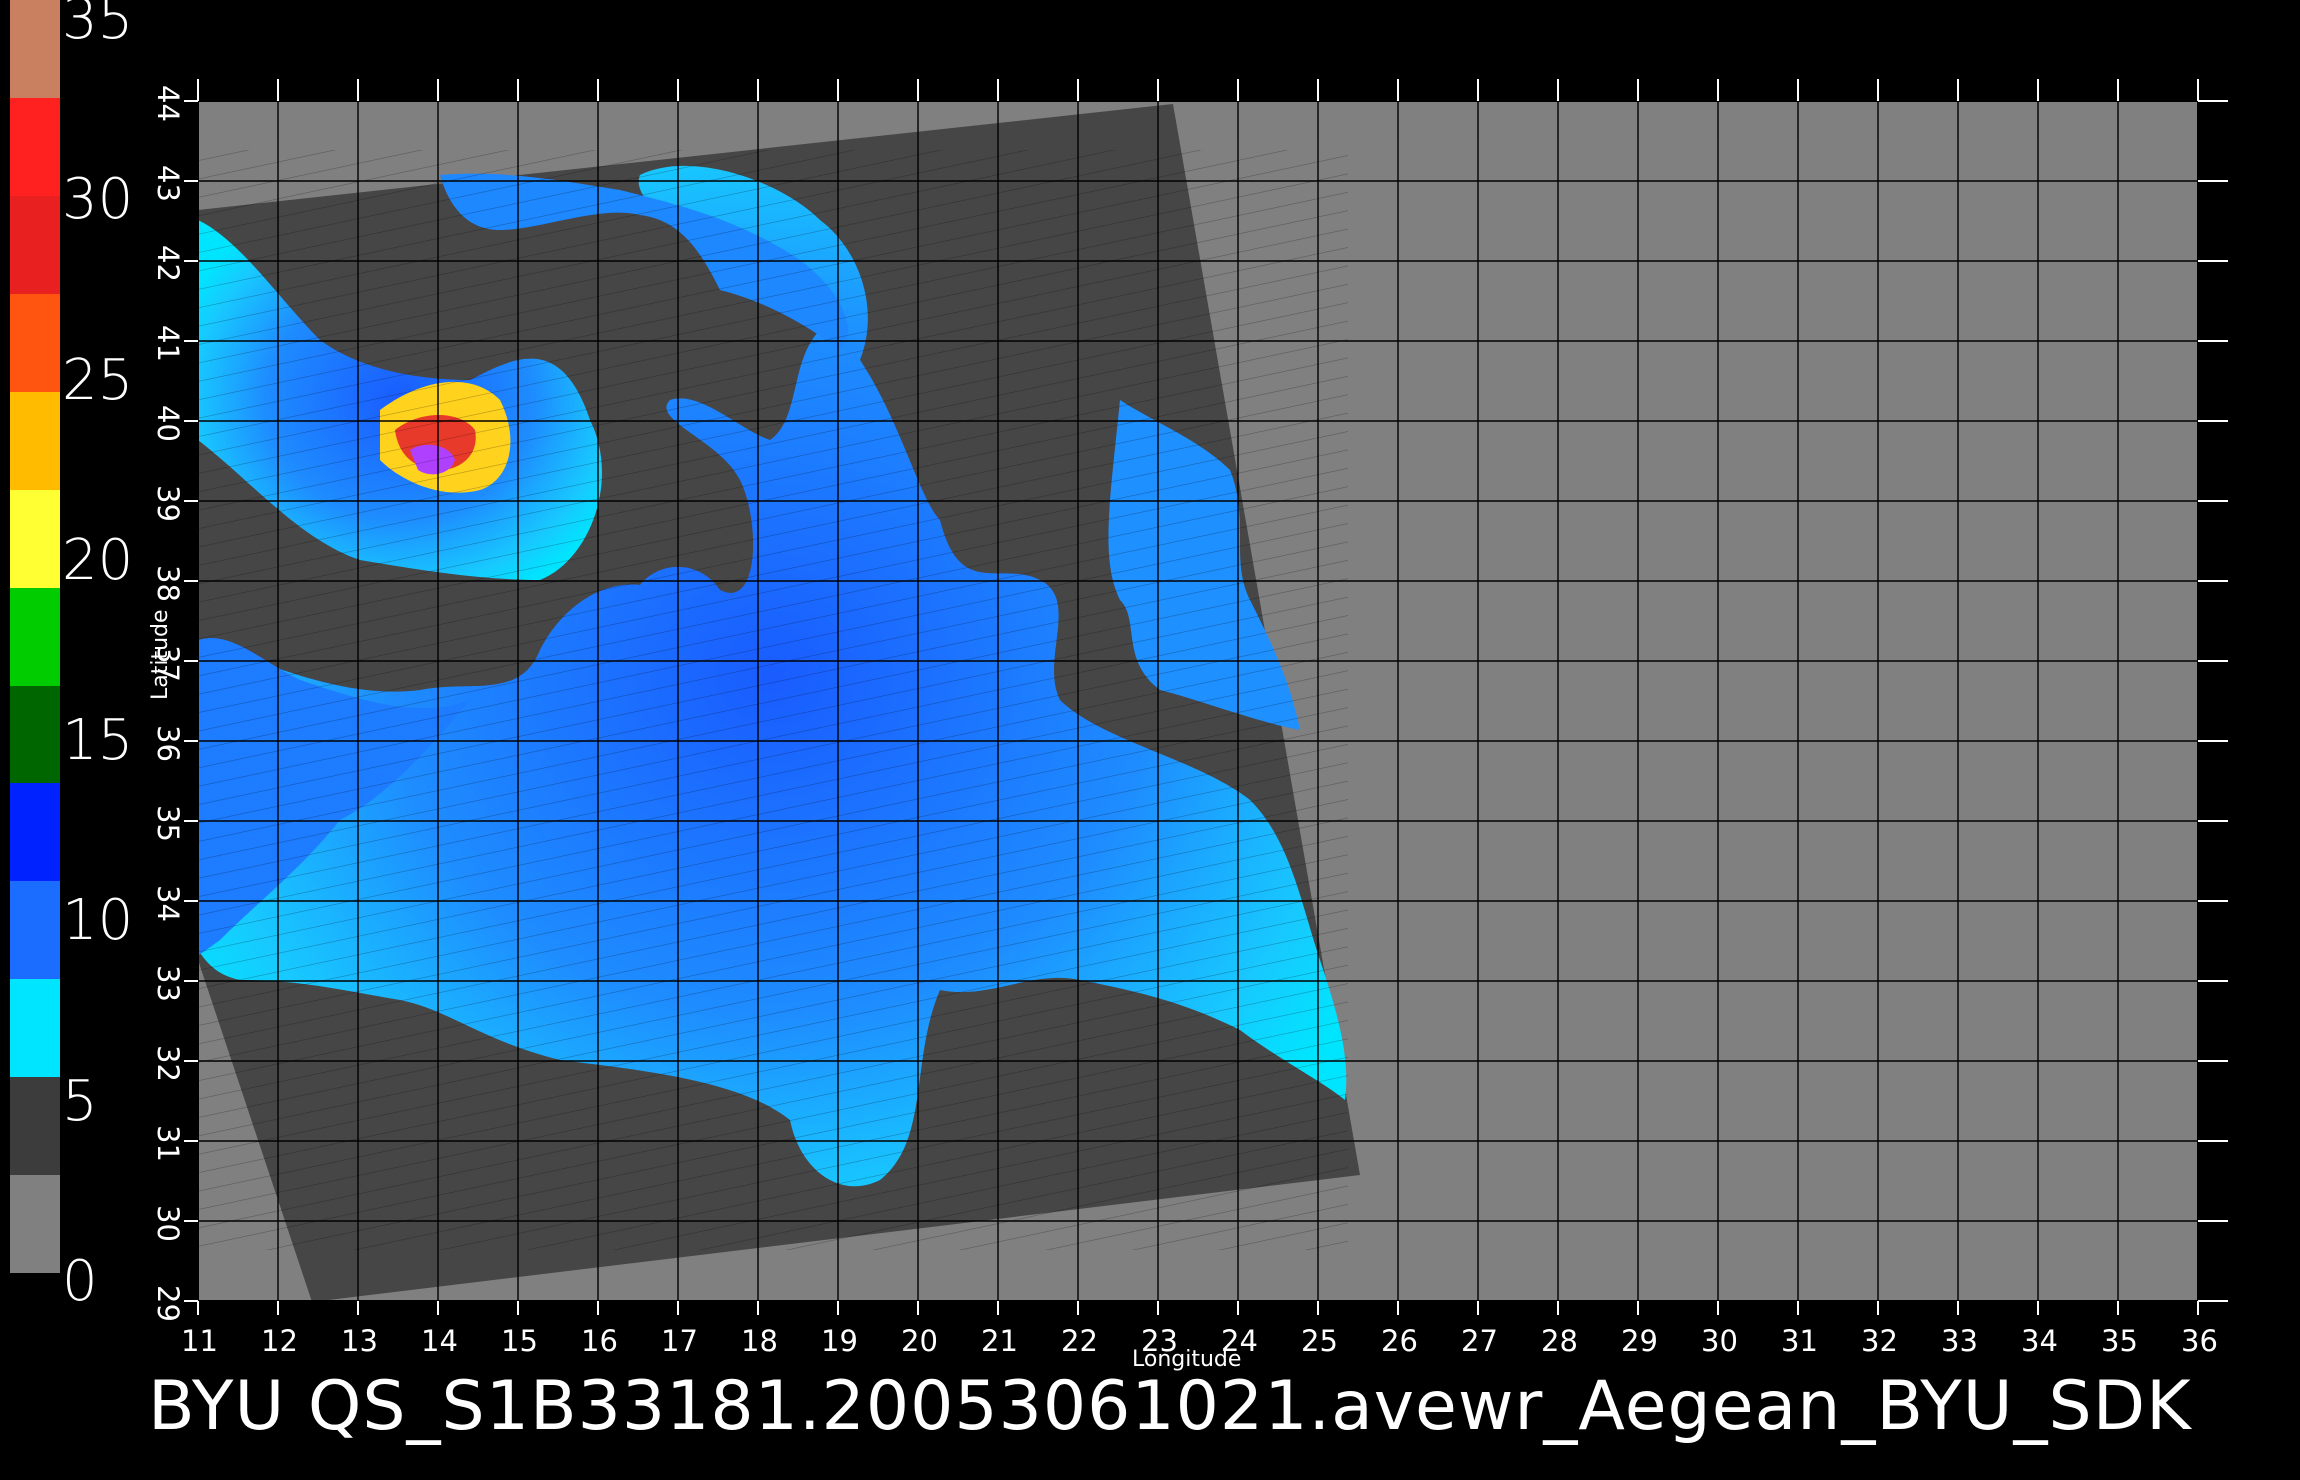 This screenshot has height=1480, width=2300. Describe the element at coordinates (168, 903) in the screenshot. I see `lat-tick-label: 34` at that location.